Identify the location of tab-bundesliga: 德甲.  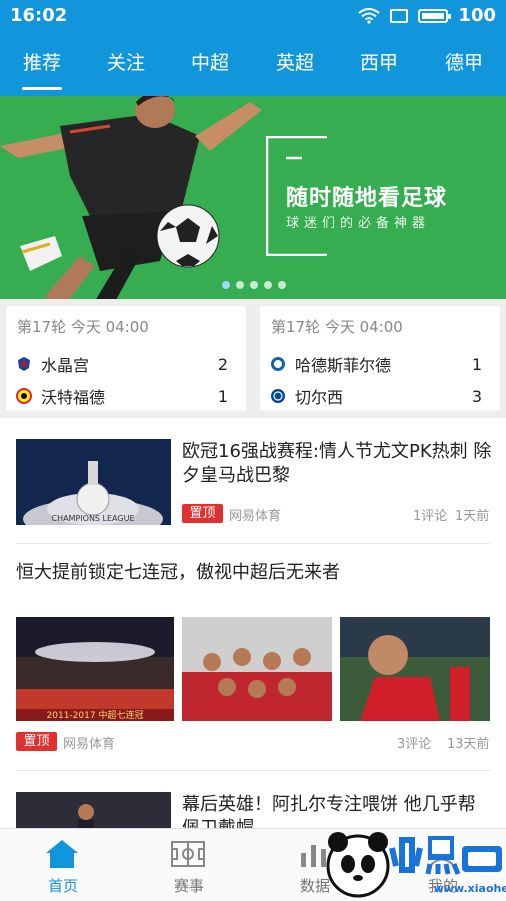
(464, 64).